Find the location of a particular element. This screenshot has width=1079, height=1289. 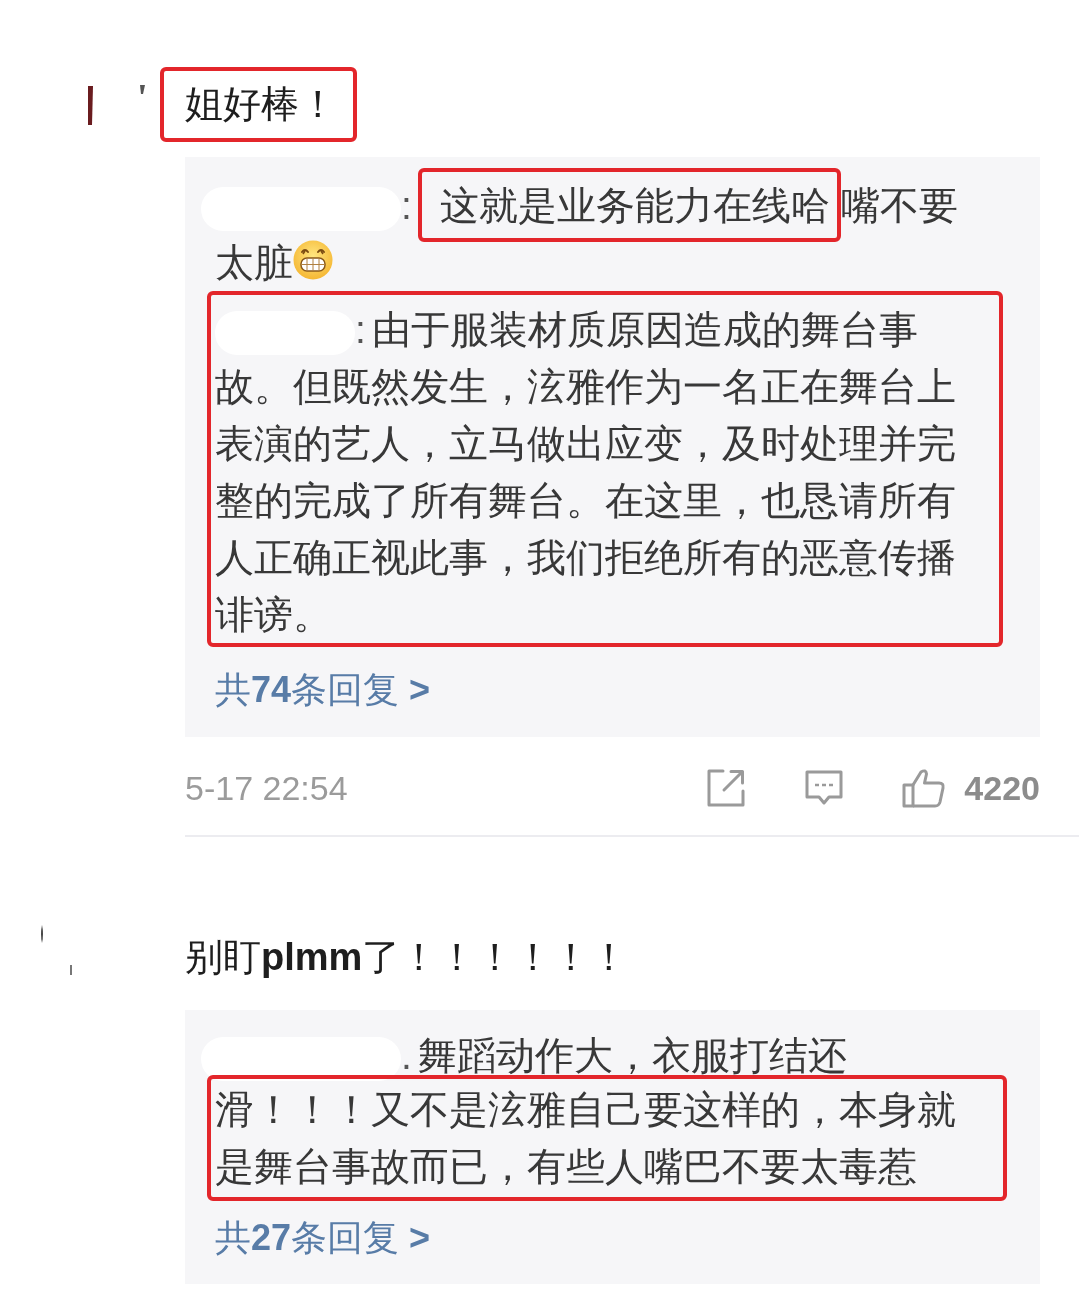

timestamp-text: 5-17 22:54 is located at coordinates (267, 788).